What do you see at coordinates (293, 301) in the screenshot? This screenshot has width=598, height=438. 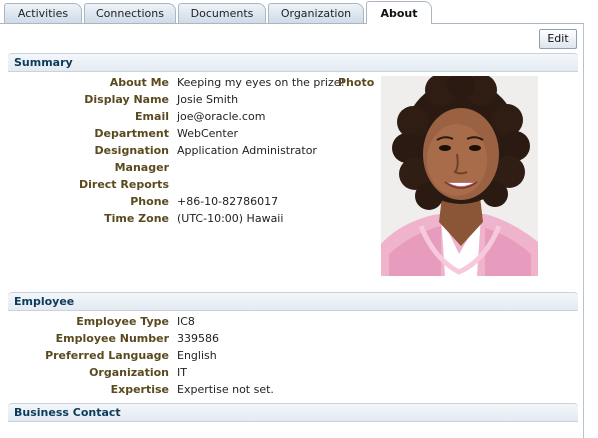 I see `employee-section-header: Employee` at bounding box center [293, 301].